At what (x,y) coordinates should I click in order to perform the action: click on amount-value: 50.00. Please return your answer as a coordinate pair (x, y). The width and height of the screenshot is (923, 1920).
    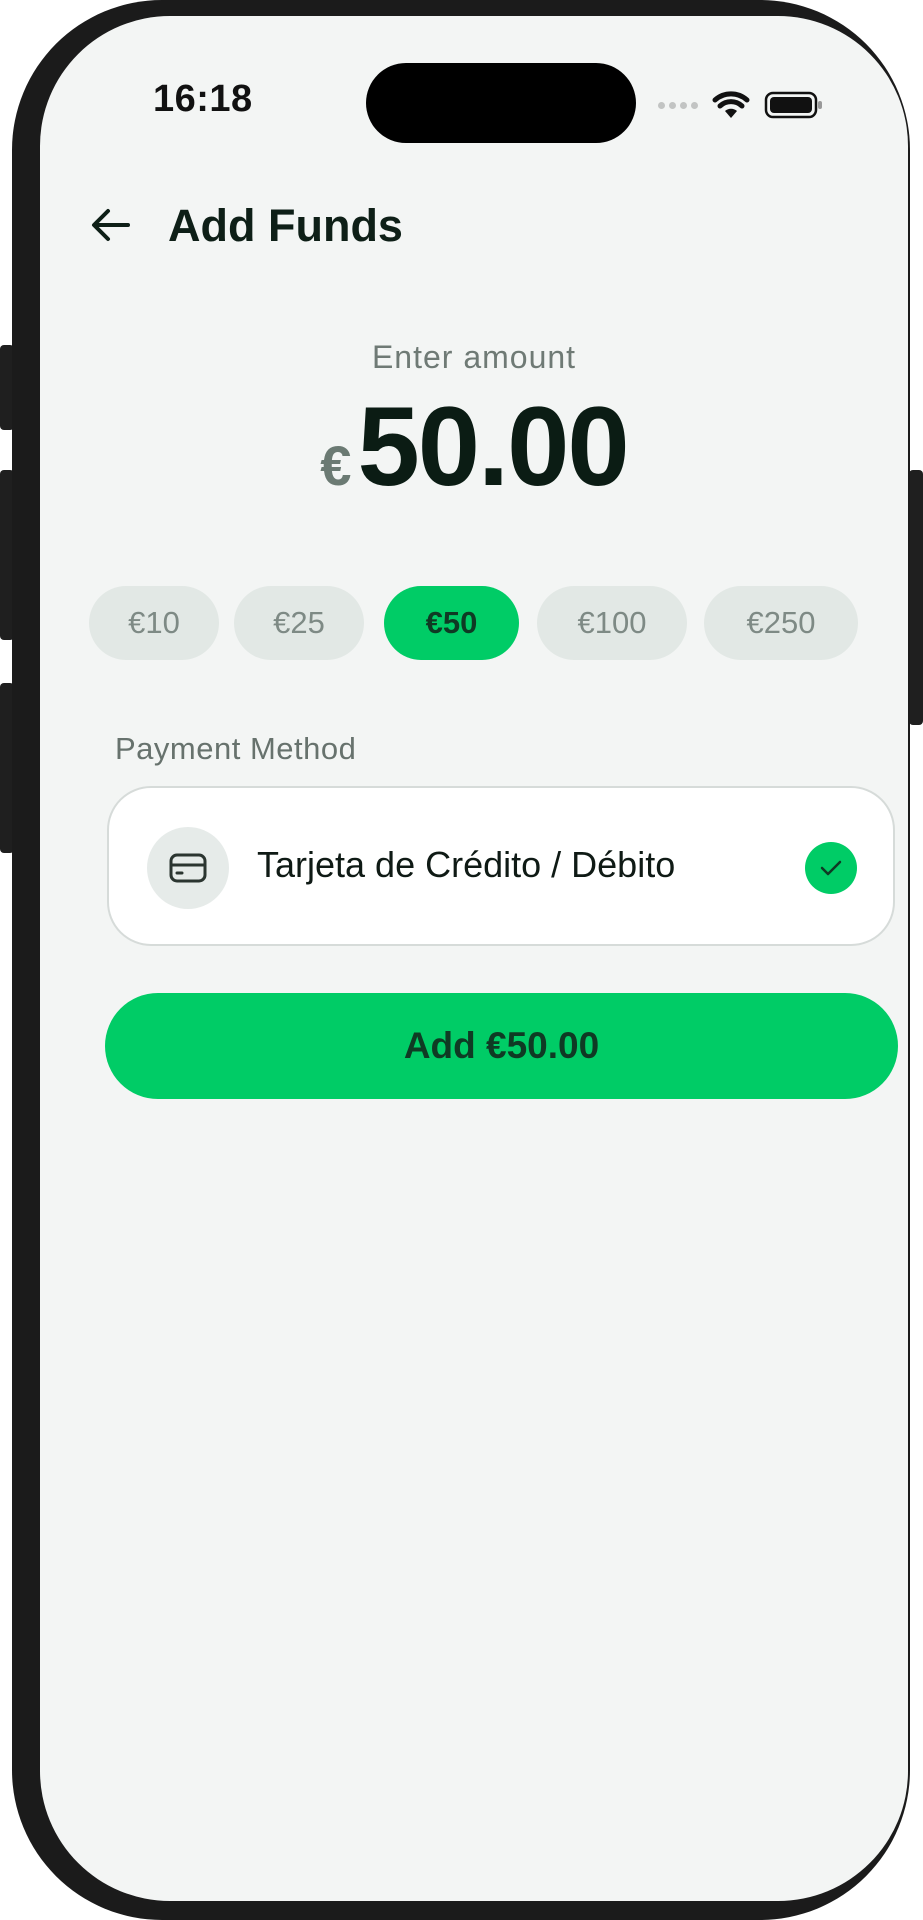
    Looking at the image, I should click on (493, 446).